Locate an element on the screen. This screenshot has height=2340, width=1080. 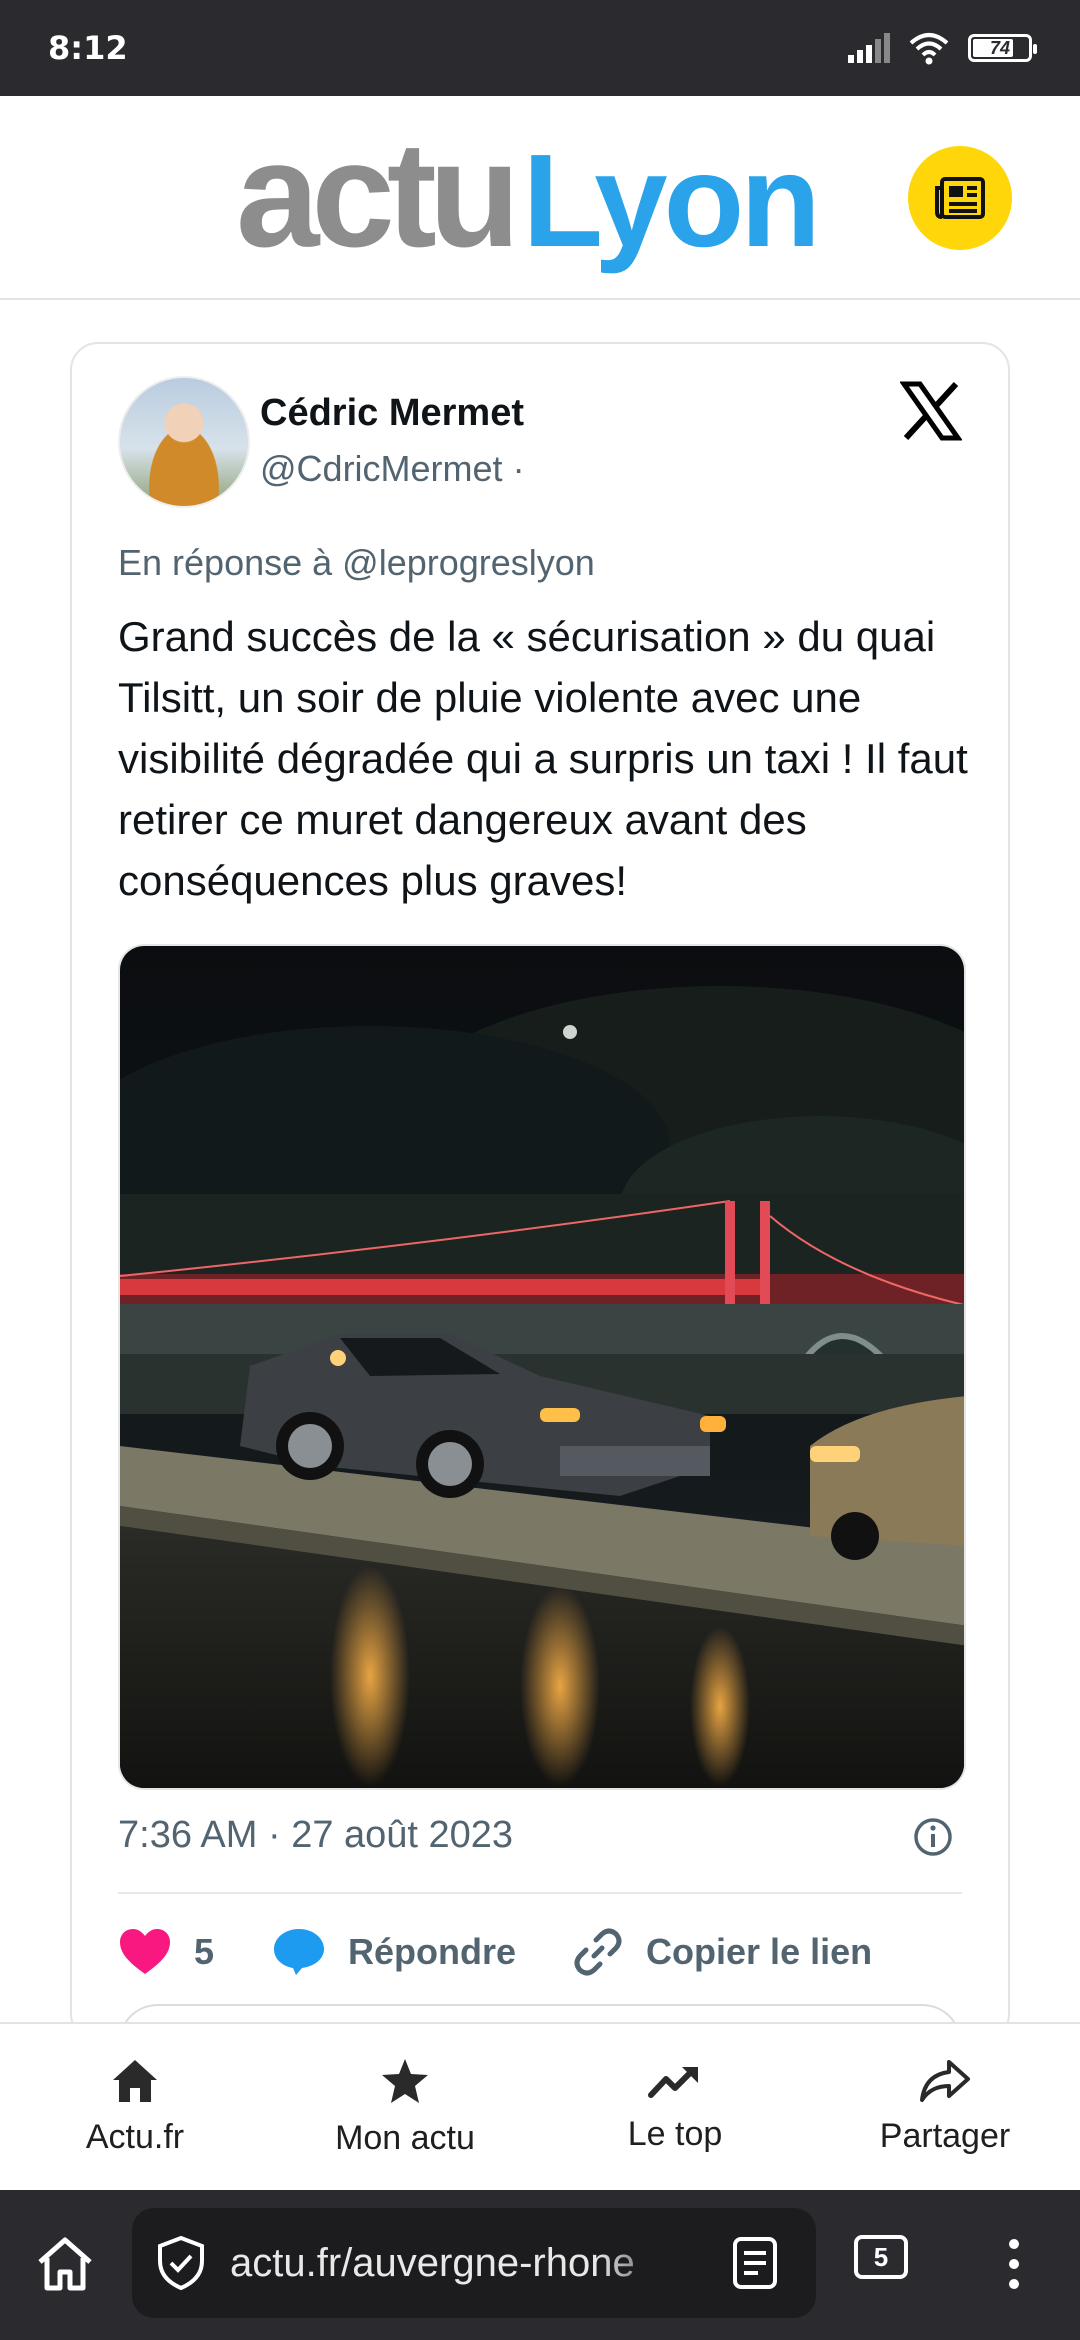
newspaper-button is located at coordinates (960, 198).